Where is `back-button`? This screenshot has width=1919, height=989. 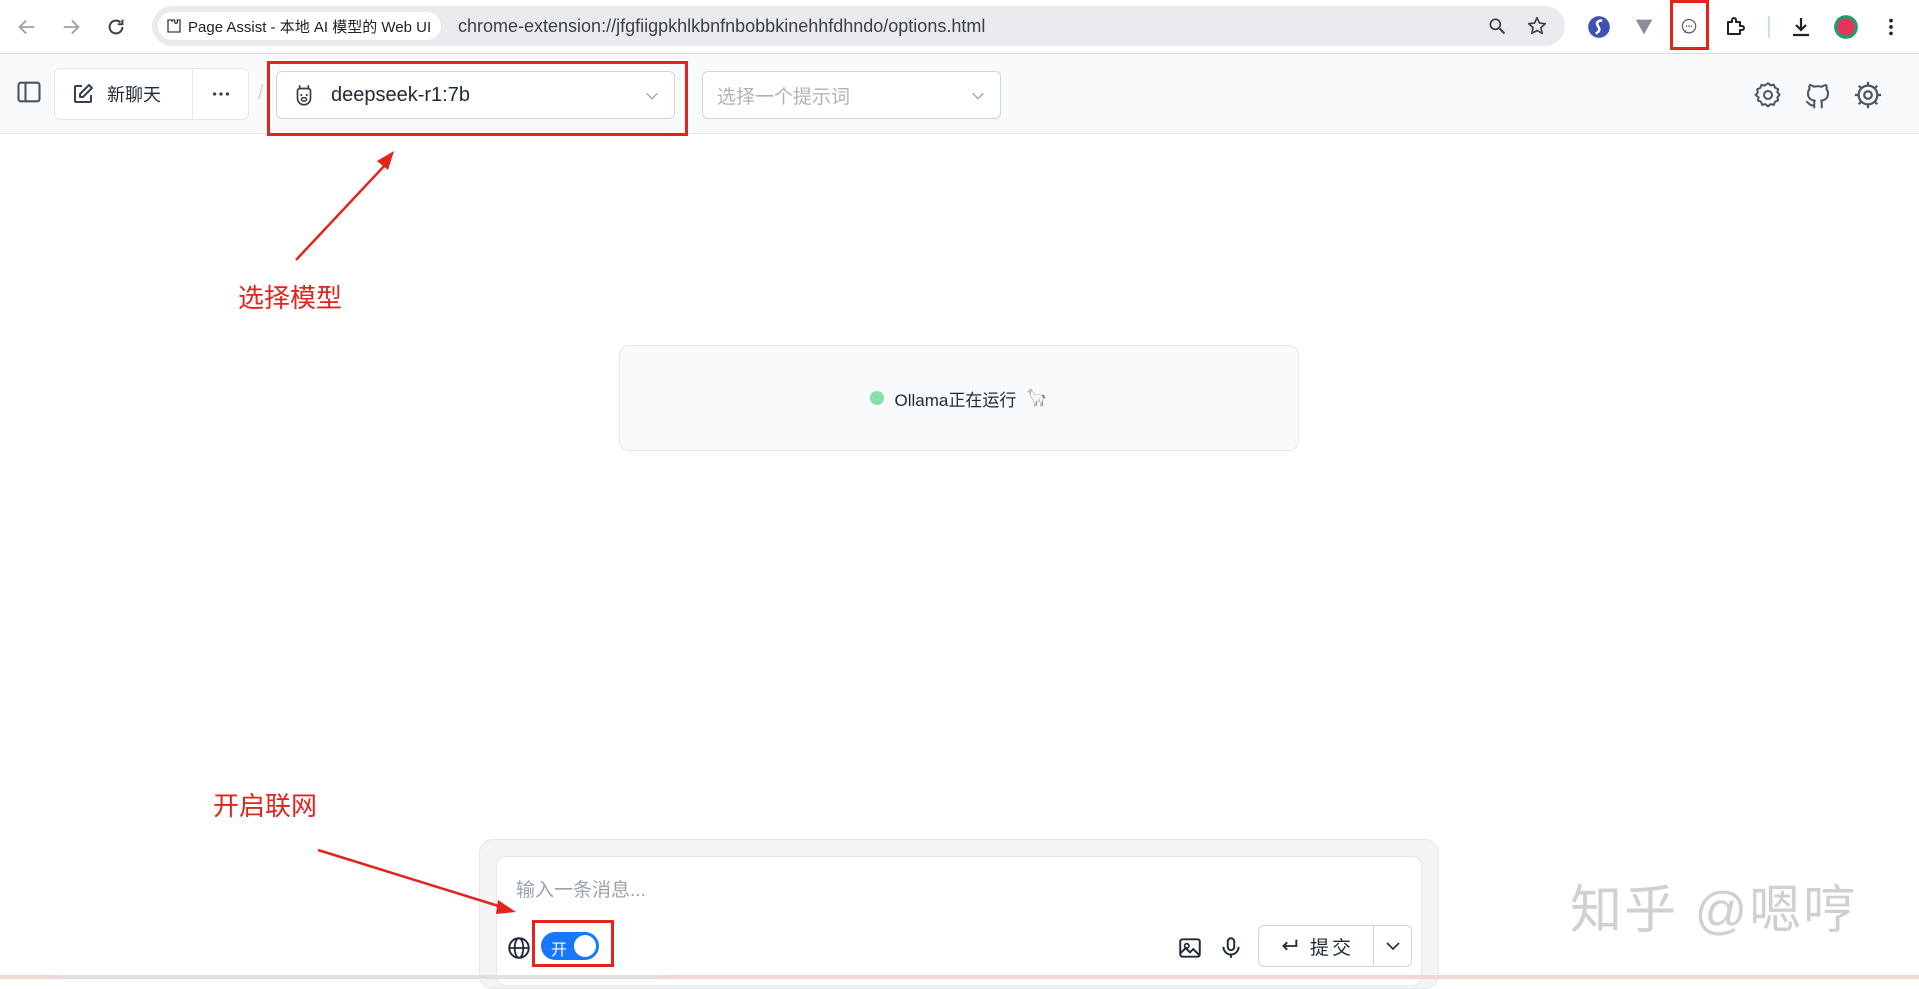
back-button is located at coordinates (27, 27).